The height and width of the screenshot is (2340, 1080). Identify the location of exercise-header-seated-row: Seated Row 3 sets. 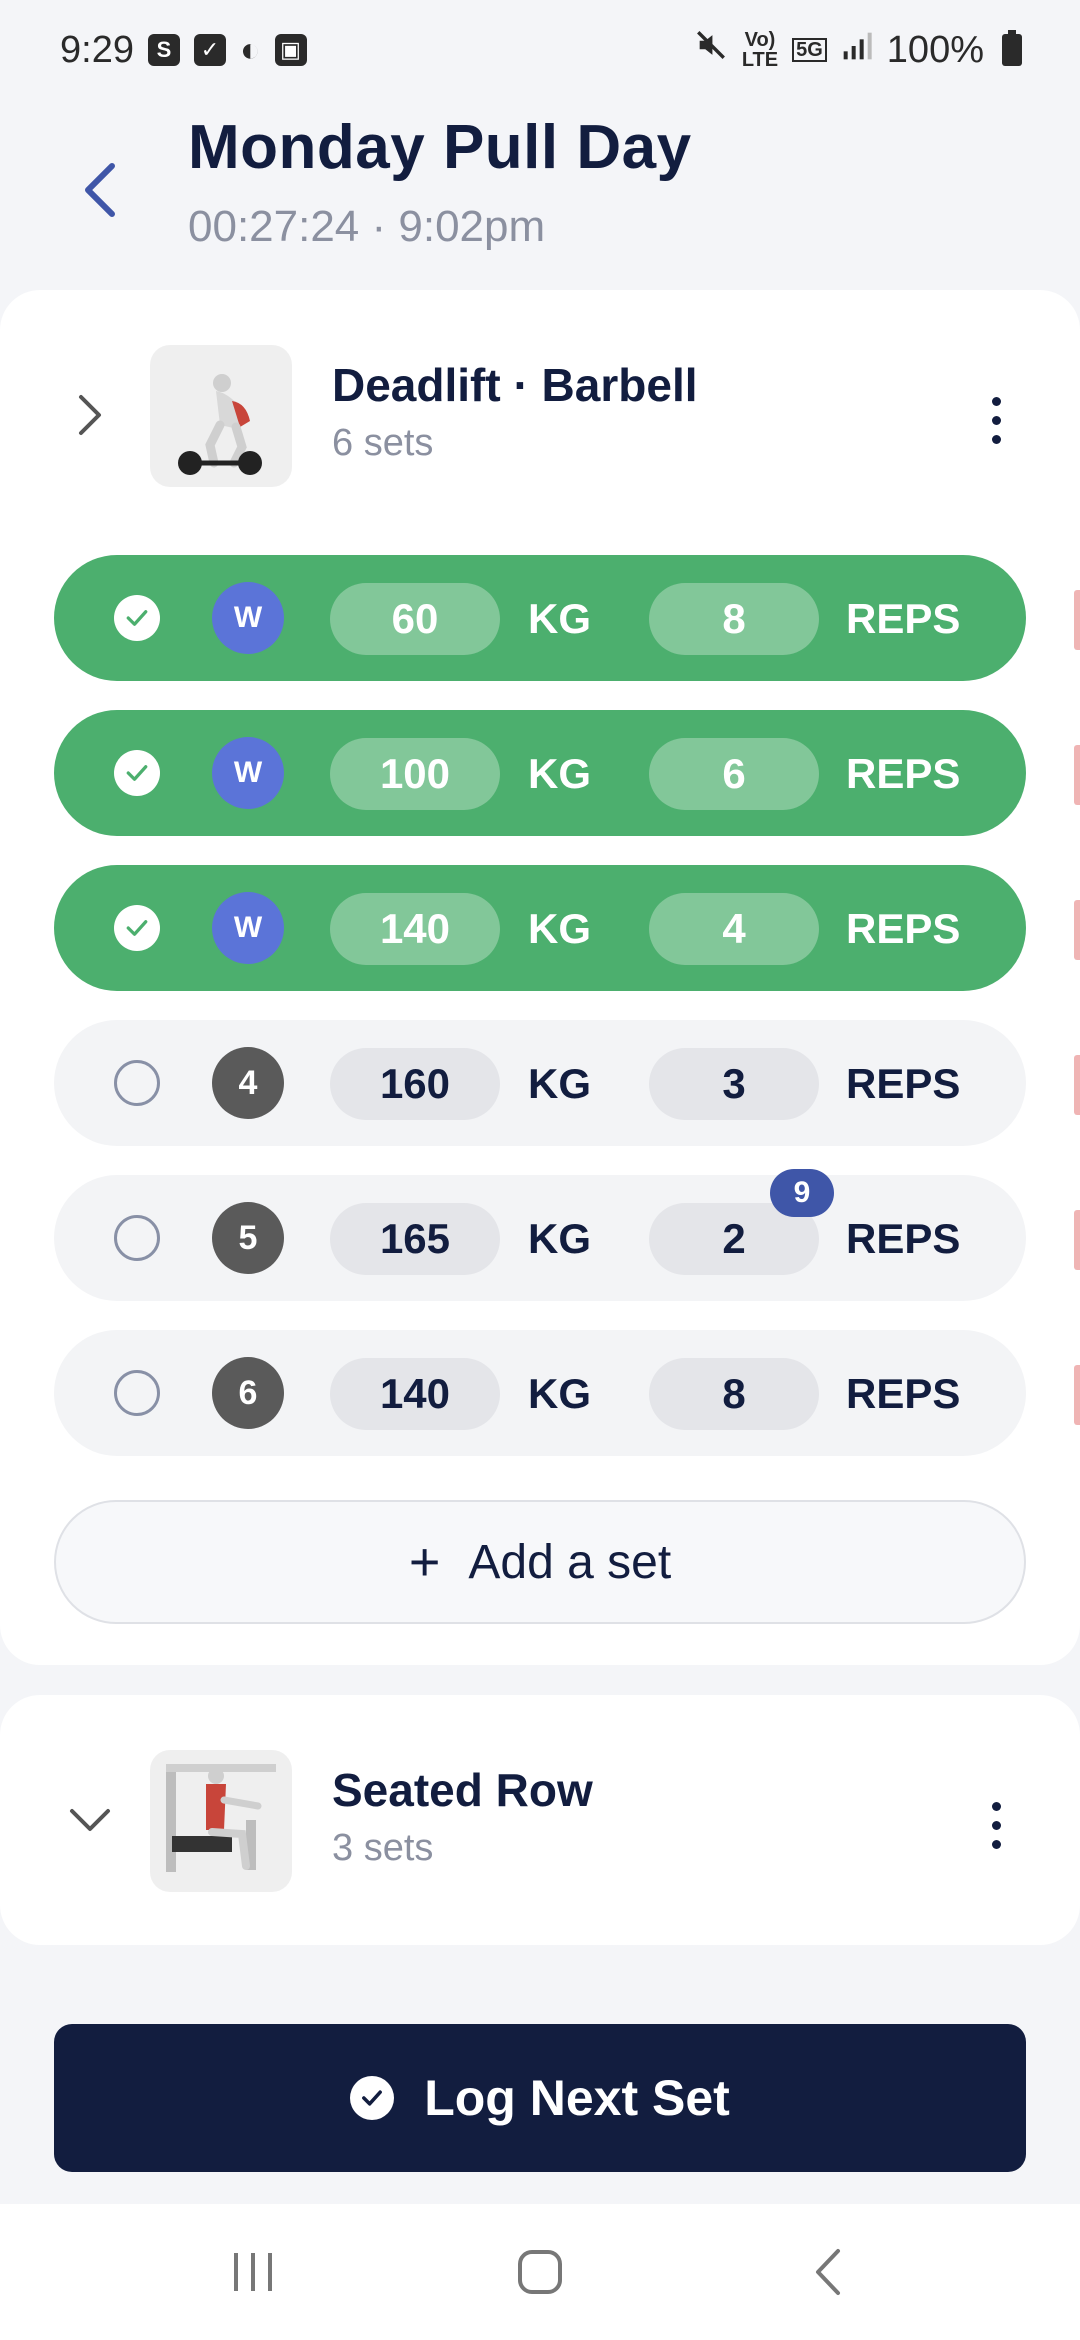
(540, 1820).